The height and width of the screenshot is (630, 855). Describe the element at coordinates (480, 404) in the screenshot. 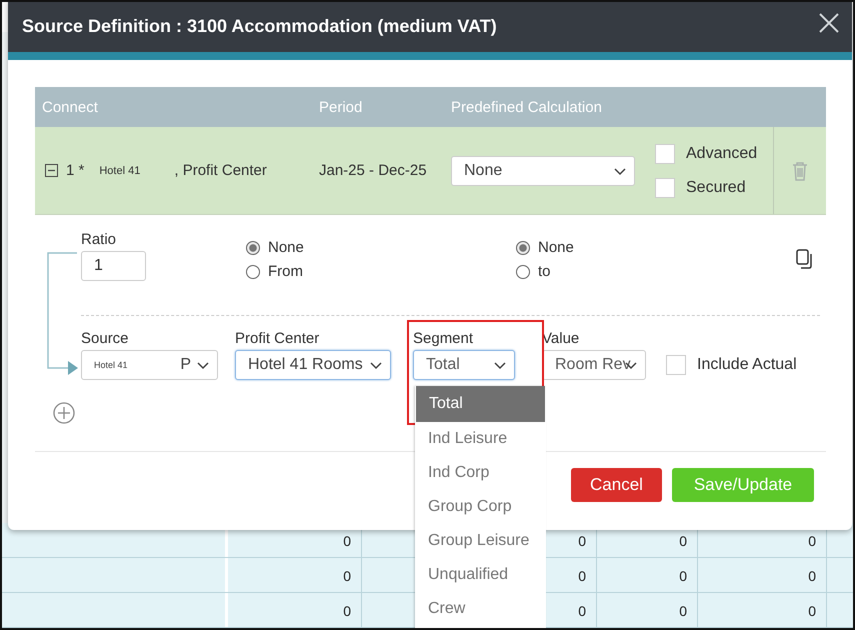

I see `dropdown-option: Total` at that location.